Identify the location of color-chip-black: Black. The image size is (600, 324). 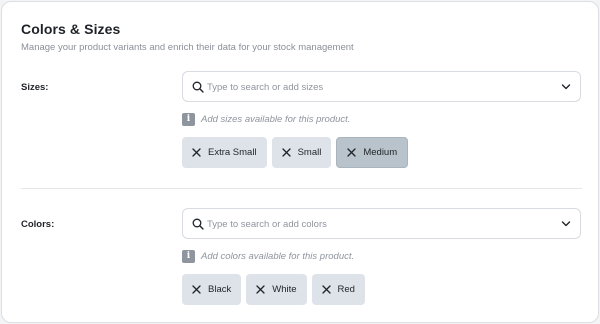
(212, 289).